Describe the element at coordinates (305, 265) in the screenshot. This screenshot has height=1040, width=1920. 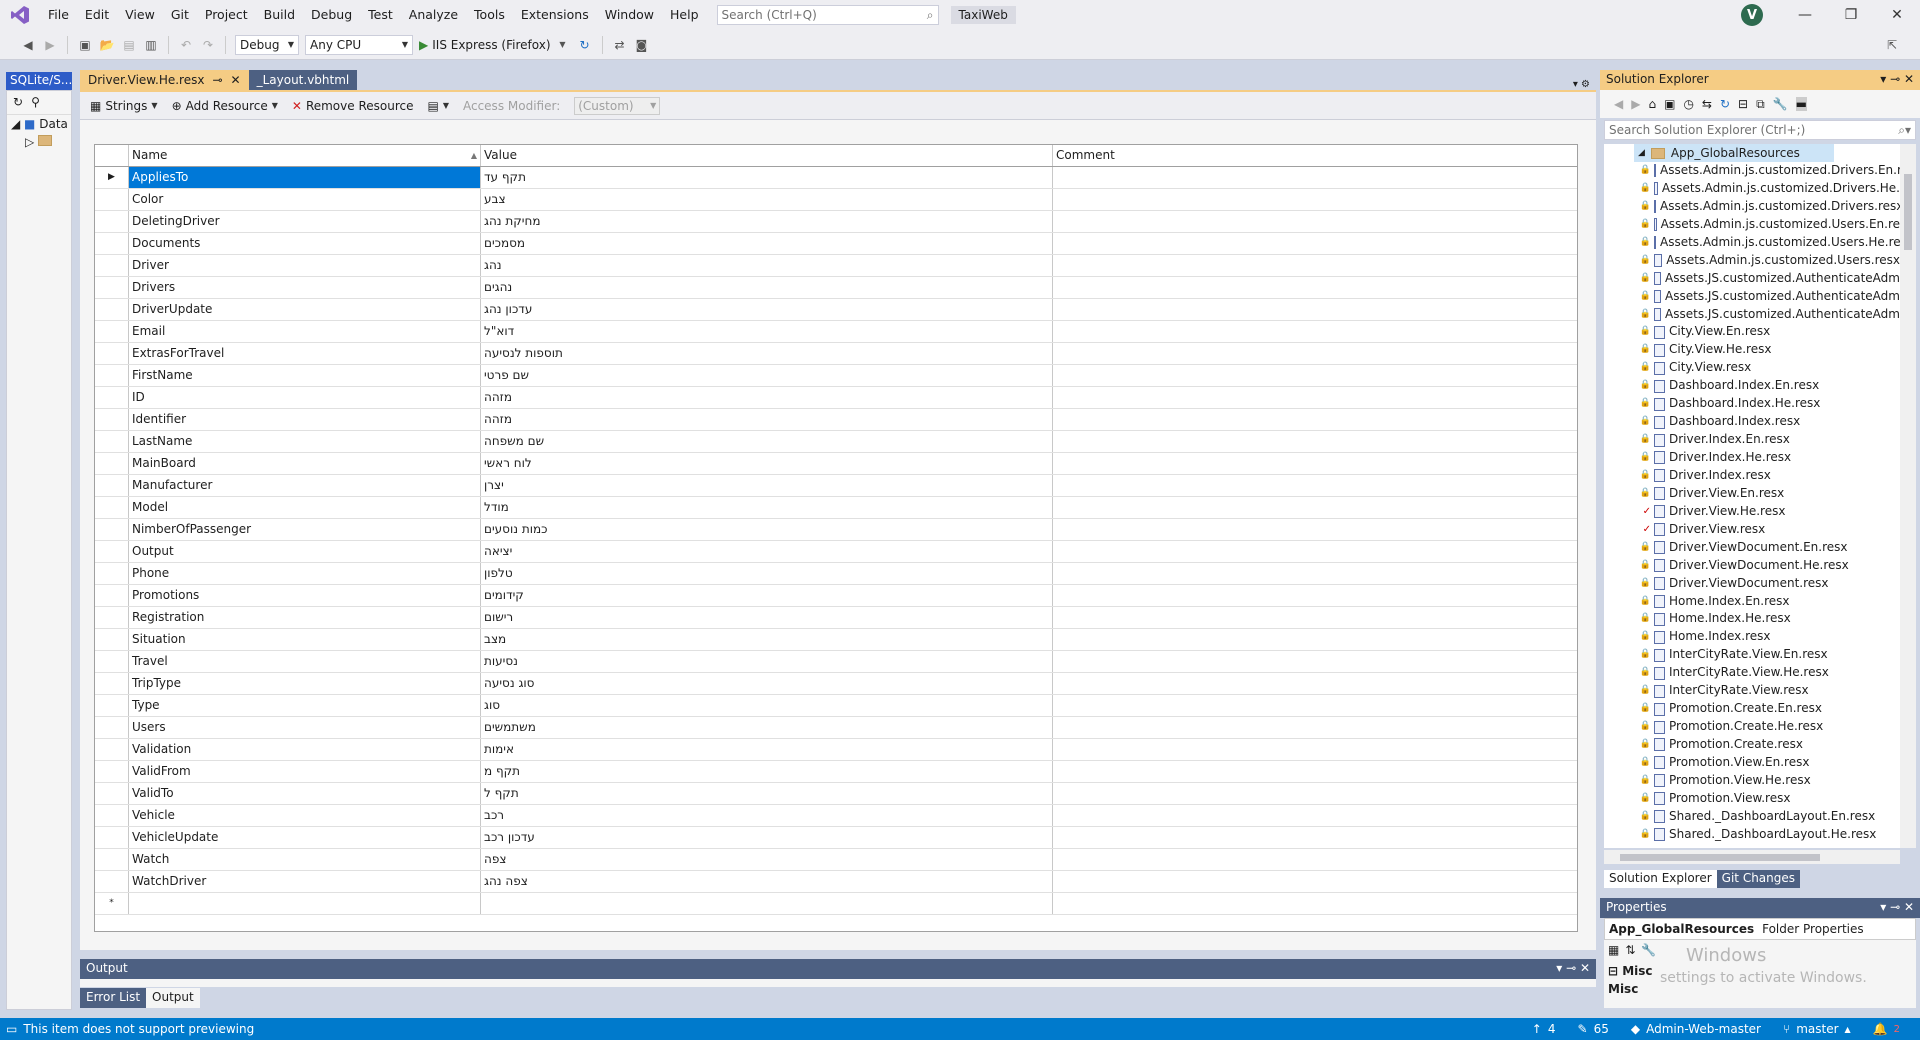
I see `cell-name: Driver` at that location.